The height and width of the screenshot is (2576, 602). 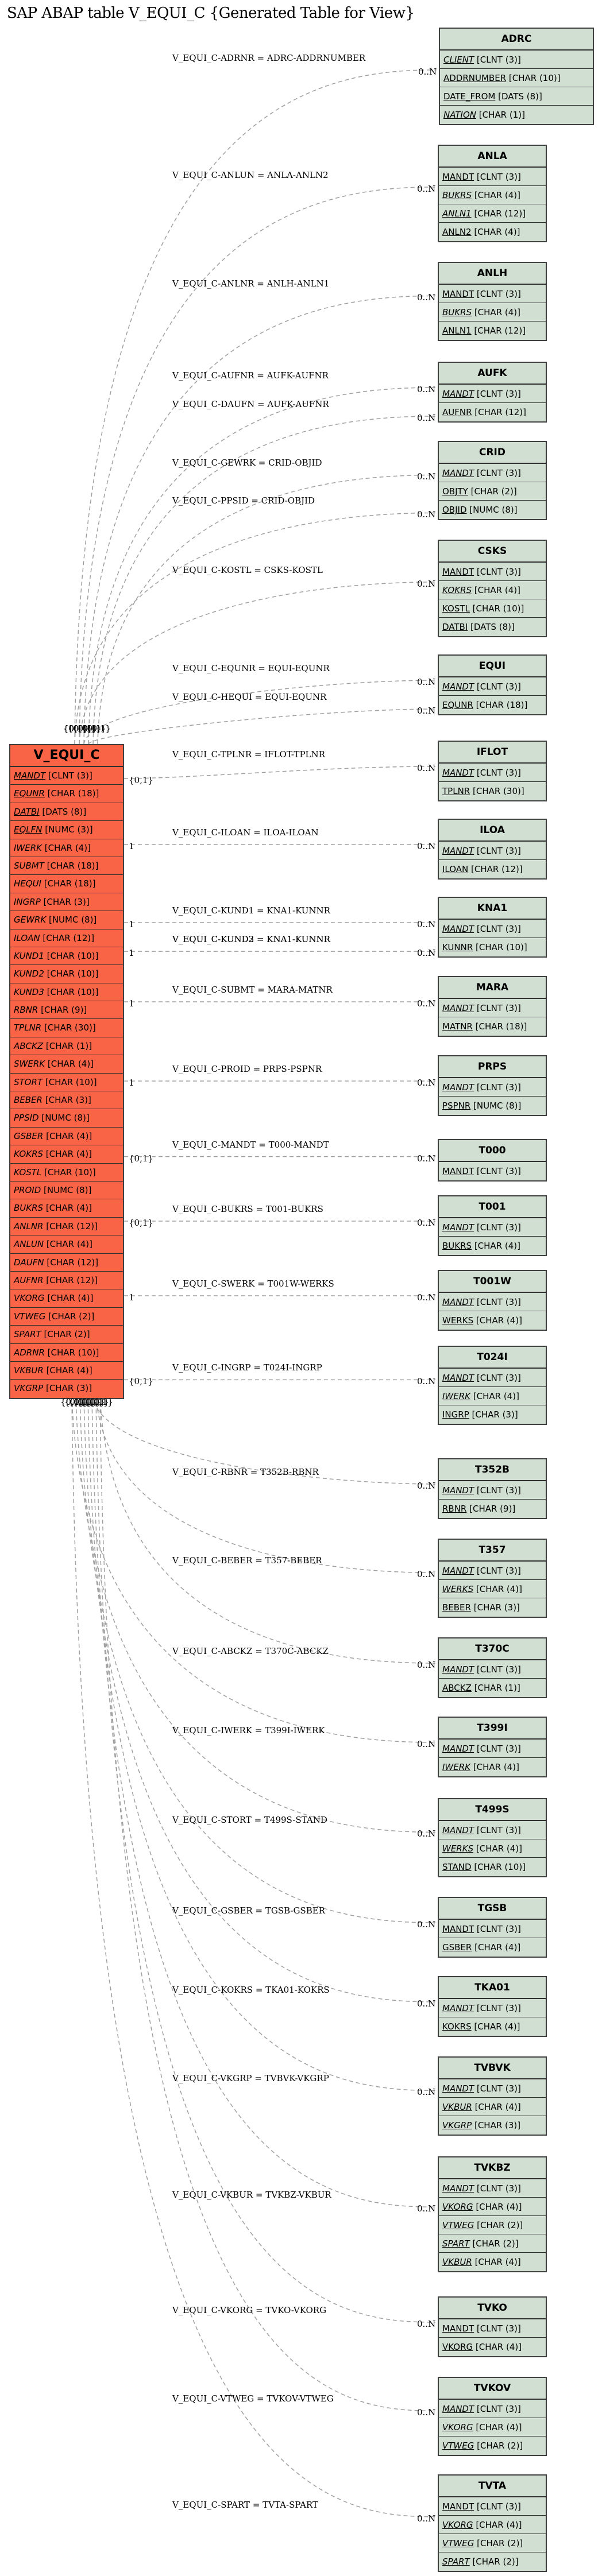 I want to click on relation-label: V_EQUI_C-ANLUN = ANLA-ANLN2, so click(x=251, y=175).